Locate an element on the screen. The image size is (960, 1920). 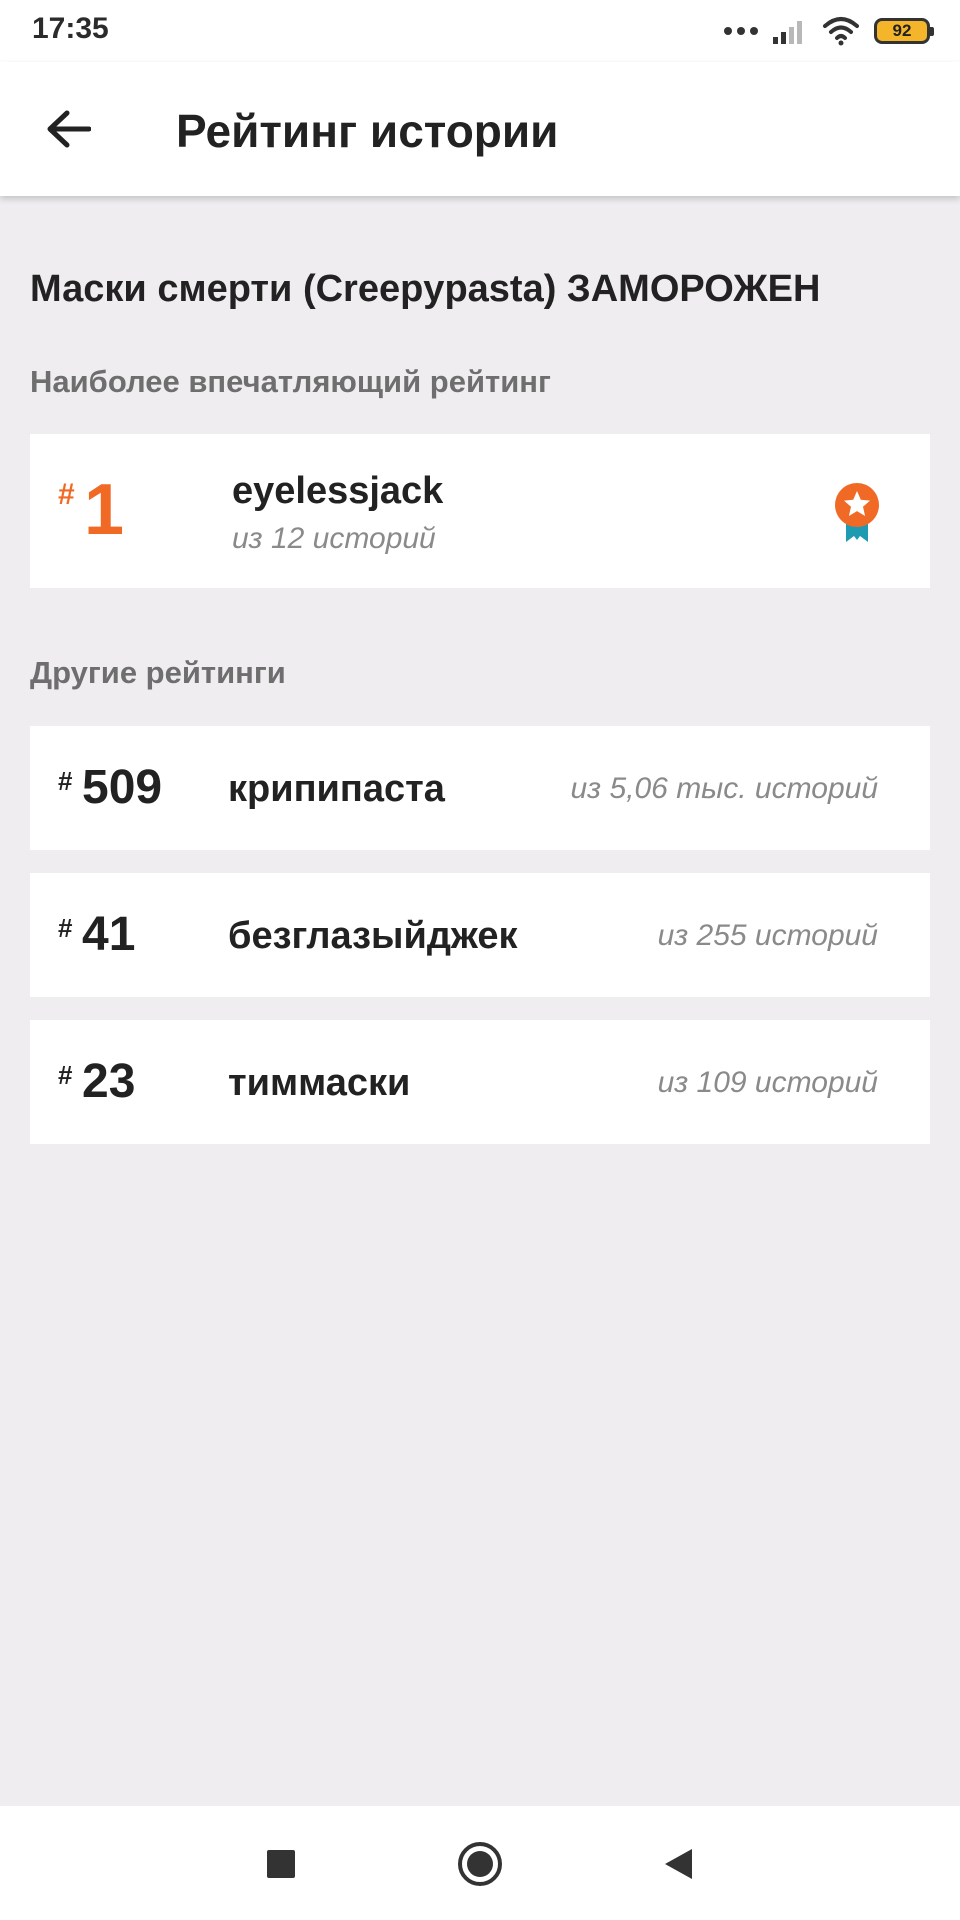
top-ranking-card: # 1 eyelessjack из 12 историй is located at coordinates (480, 511).